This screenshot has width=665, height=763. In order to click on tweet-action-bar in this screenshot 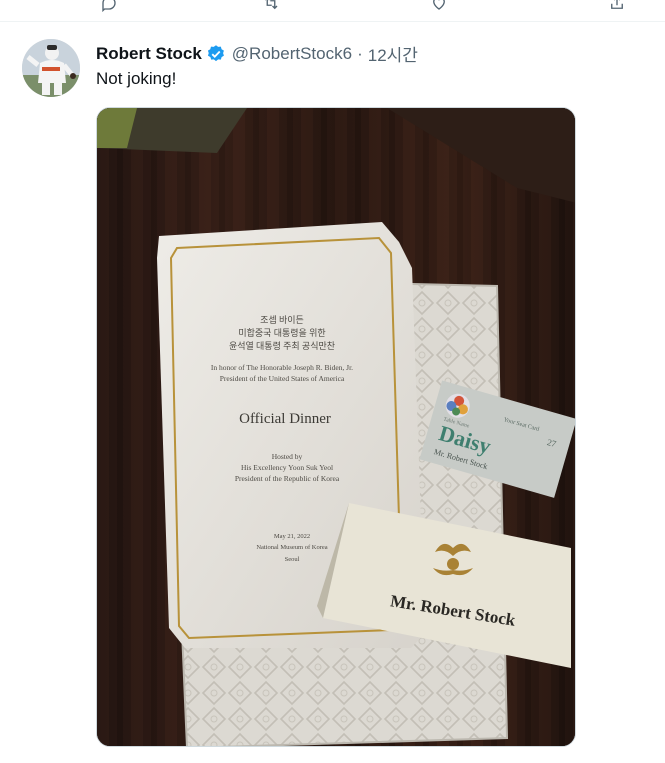, I will do `click(332, 11)`.